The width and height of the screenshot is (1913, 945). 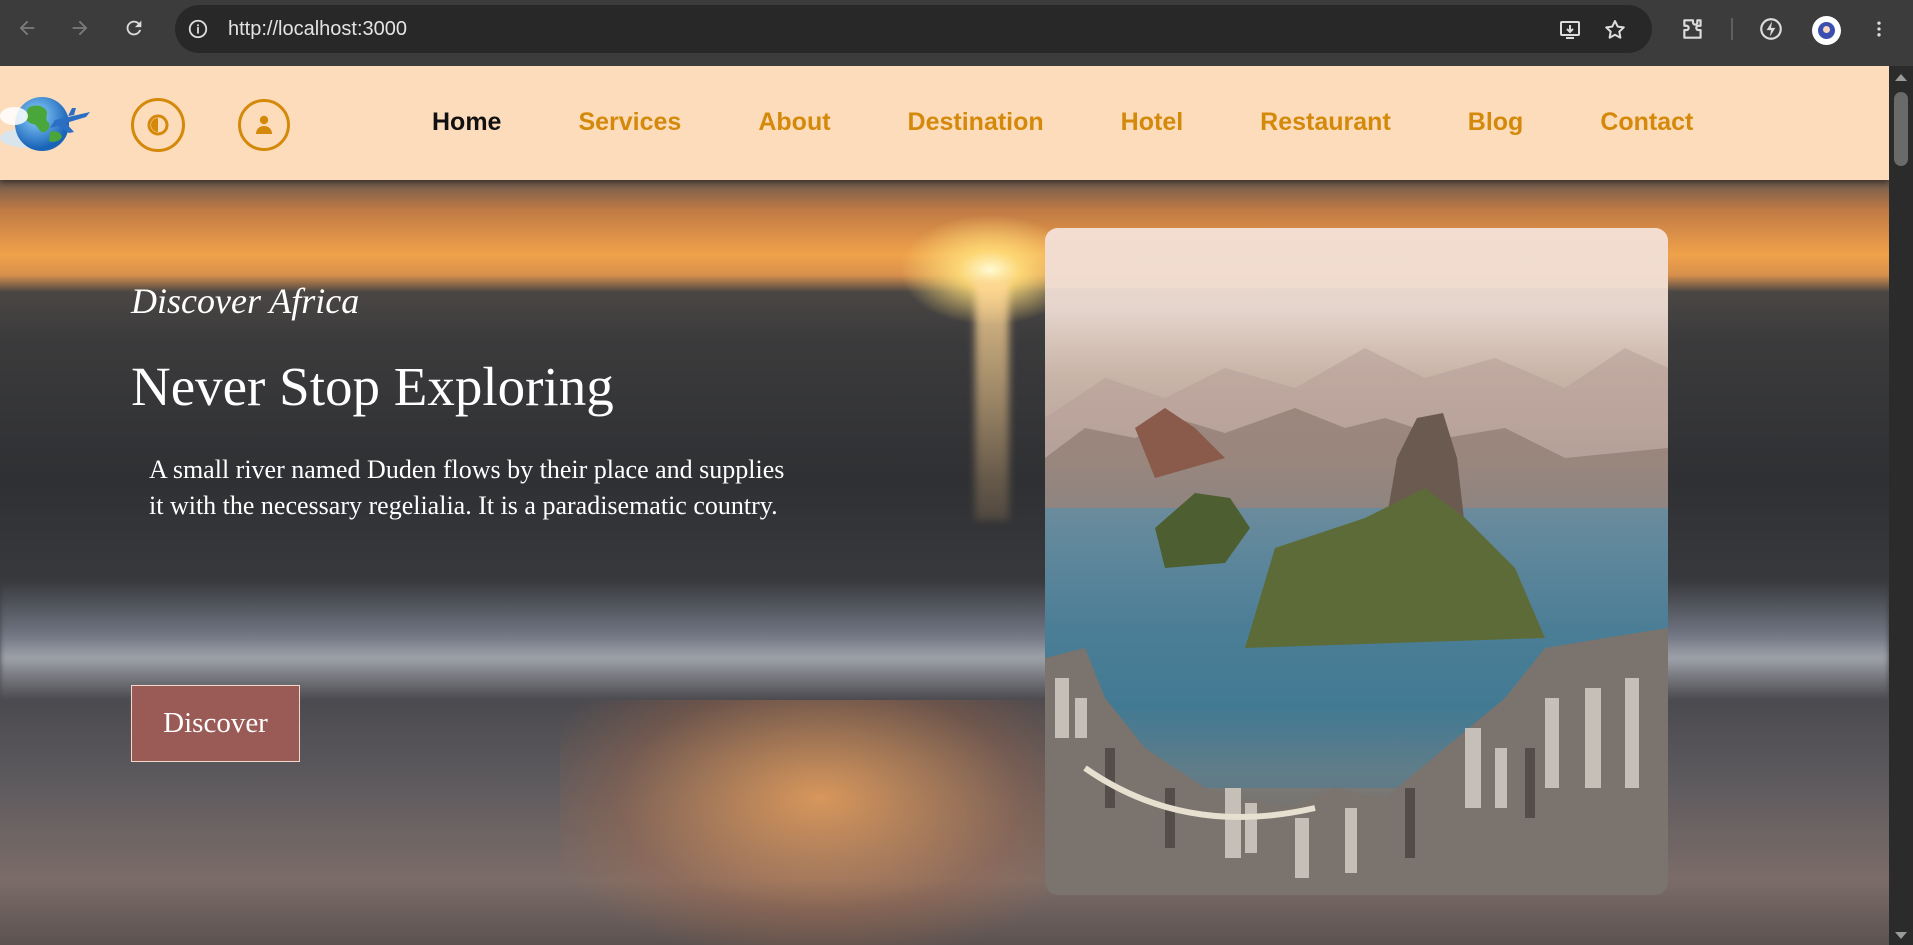 I want to click on nav-services: Services, so click(x=629, y=122).